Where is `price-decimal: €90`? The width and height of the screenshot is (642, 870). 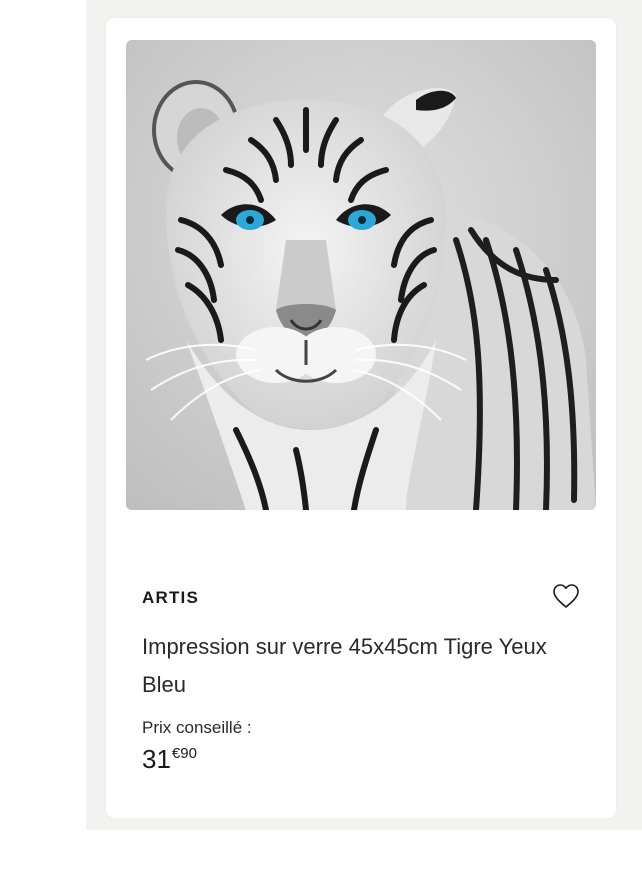
price-decimal: €90 is located at coordinates (184, 753).